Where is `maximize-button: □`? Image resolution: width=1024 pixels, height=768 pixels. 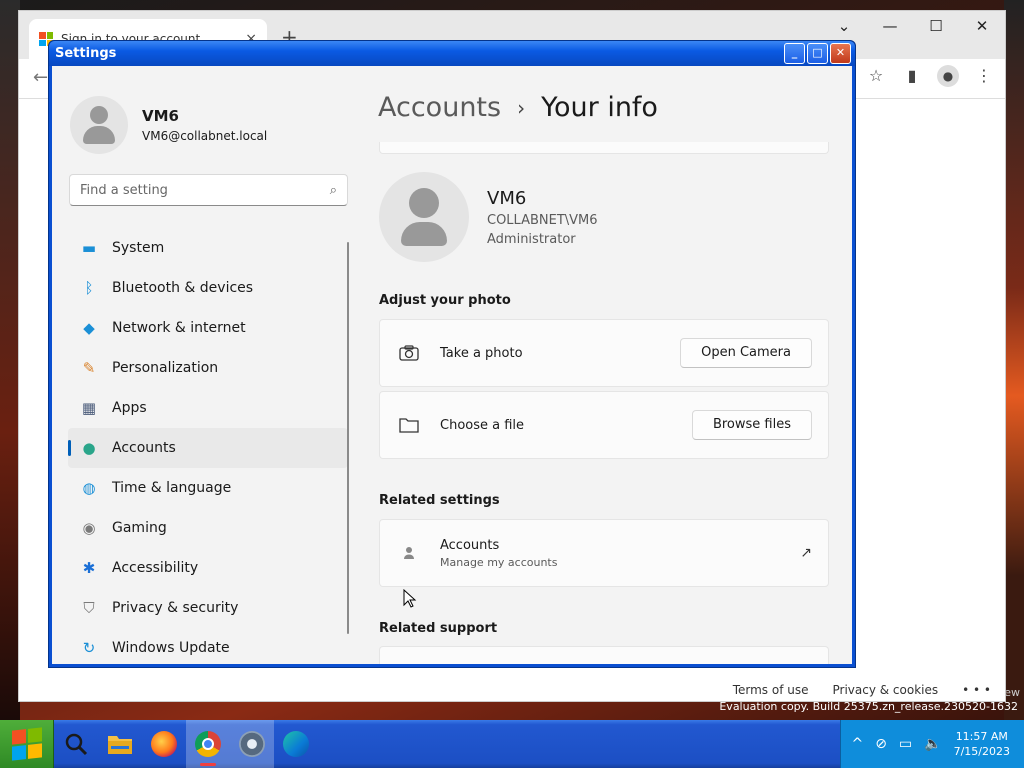 maximize-button: □ is located at coordinates (817, 53).